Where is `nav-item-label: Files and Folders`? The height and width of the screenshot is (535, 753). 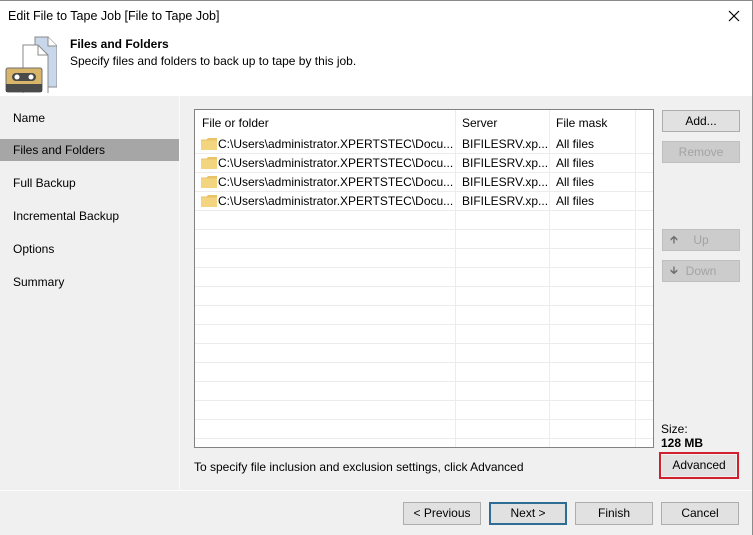
nav-item-label: Files and Folders is located at coordinates (59, 150).